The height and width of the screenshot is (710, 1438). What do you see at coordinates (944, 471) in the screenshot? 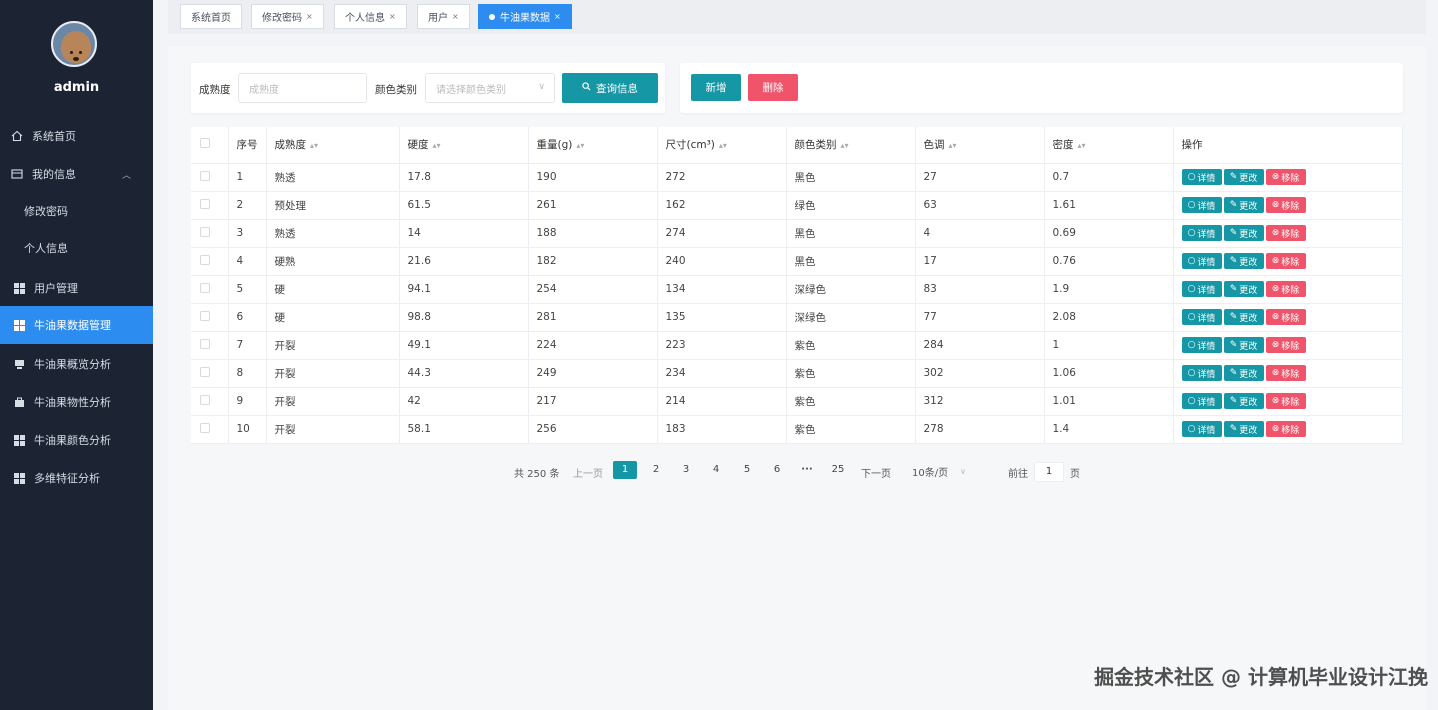
I see `page-size-select: 10条/页 ∨` at bounding box center [944, 471].